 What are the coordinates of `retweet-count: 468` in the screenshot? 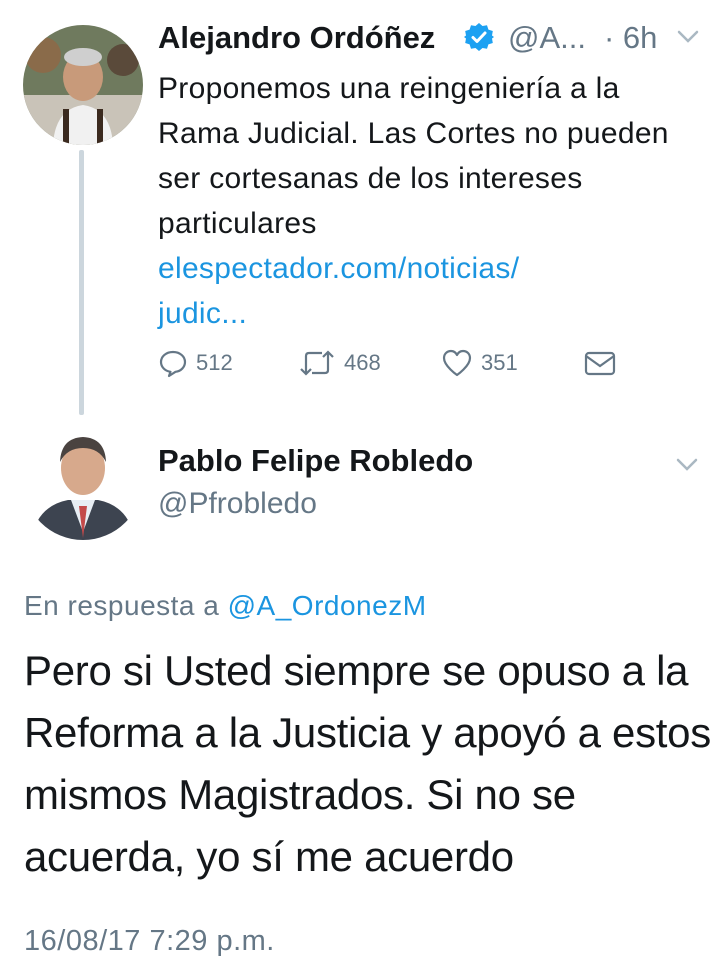 It's located at (362, 362).